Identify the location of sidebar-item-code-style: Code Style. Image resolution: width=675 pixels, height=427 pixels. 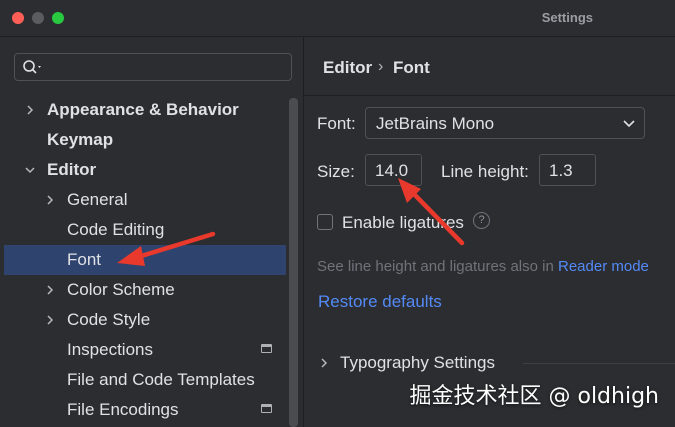
(145, 320).